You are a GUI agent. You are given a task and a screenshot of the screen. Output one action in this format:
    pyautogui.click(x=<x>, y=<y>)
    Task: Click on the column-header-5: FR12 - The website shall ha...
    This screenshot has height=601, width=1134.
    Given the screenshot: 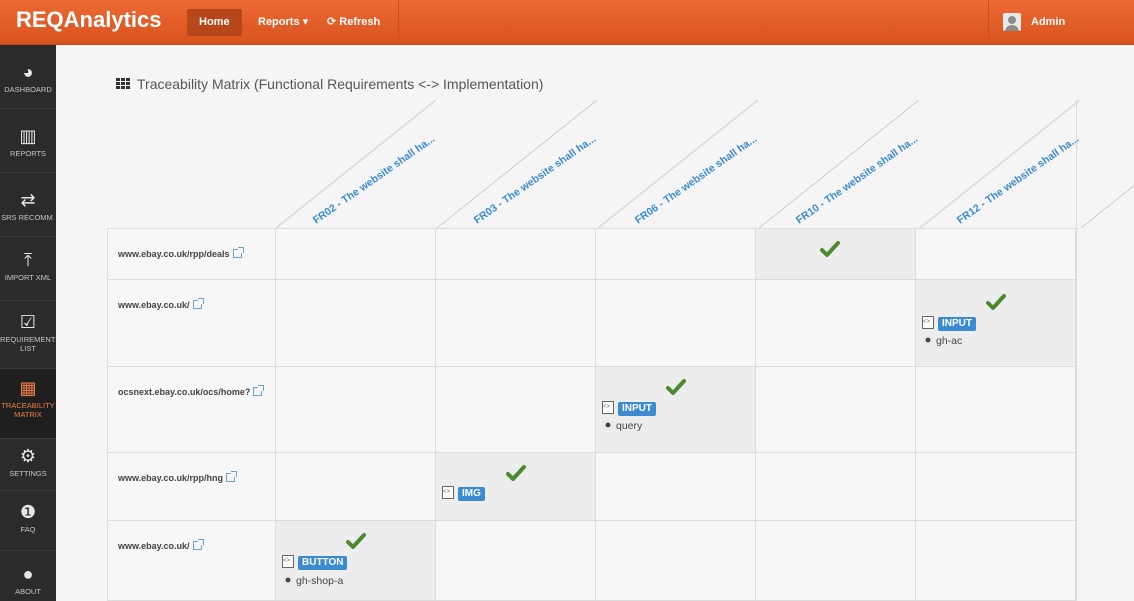 What is the action you would take?
    pyautogui.click(x=1018, y=180)
    